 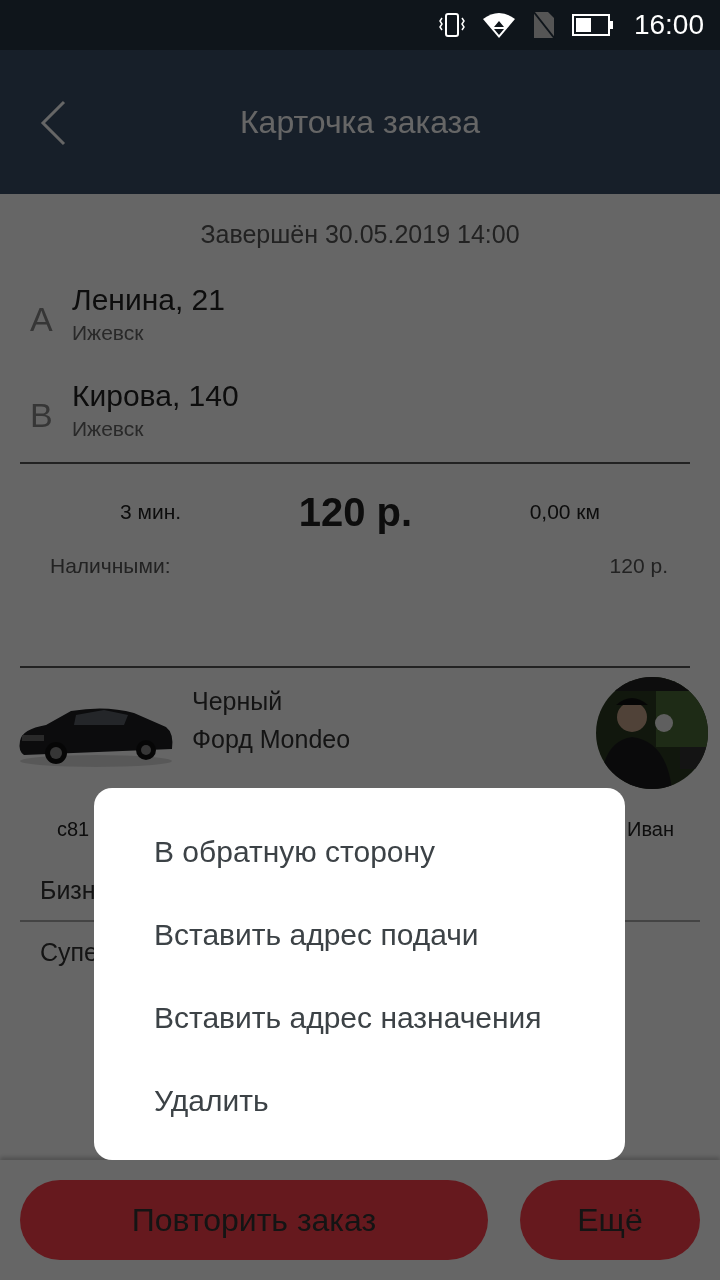 I want to click on menu-item: В обратную сторону, so click(x=359, y=851).